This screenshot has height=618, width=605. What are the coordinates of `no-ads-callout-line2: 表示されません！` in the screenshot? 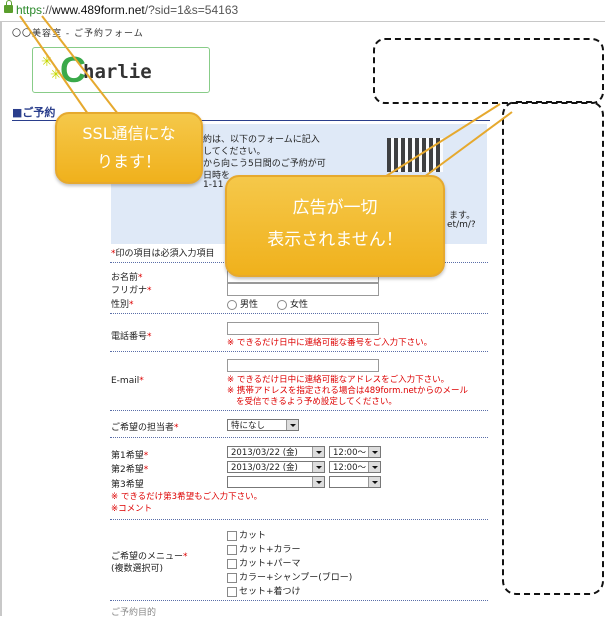 It's located at (335, 240).